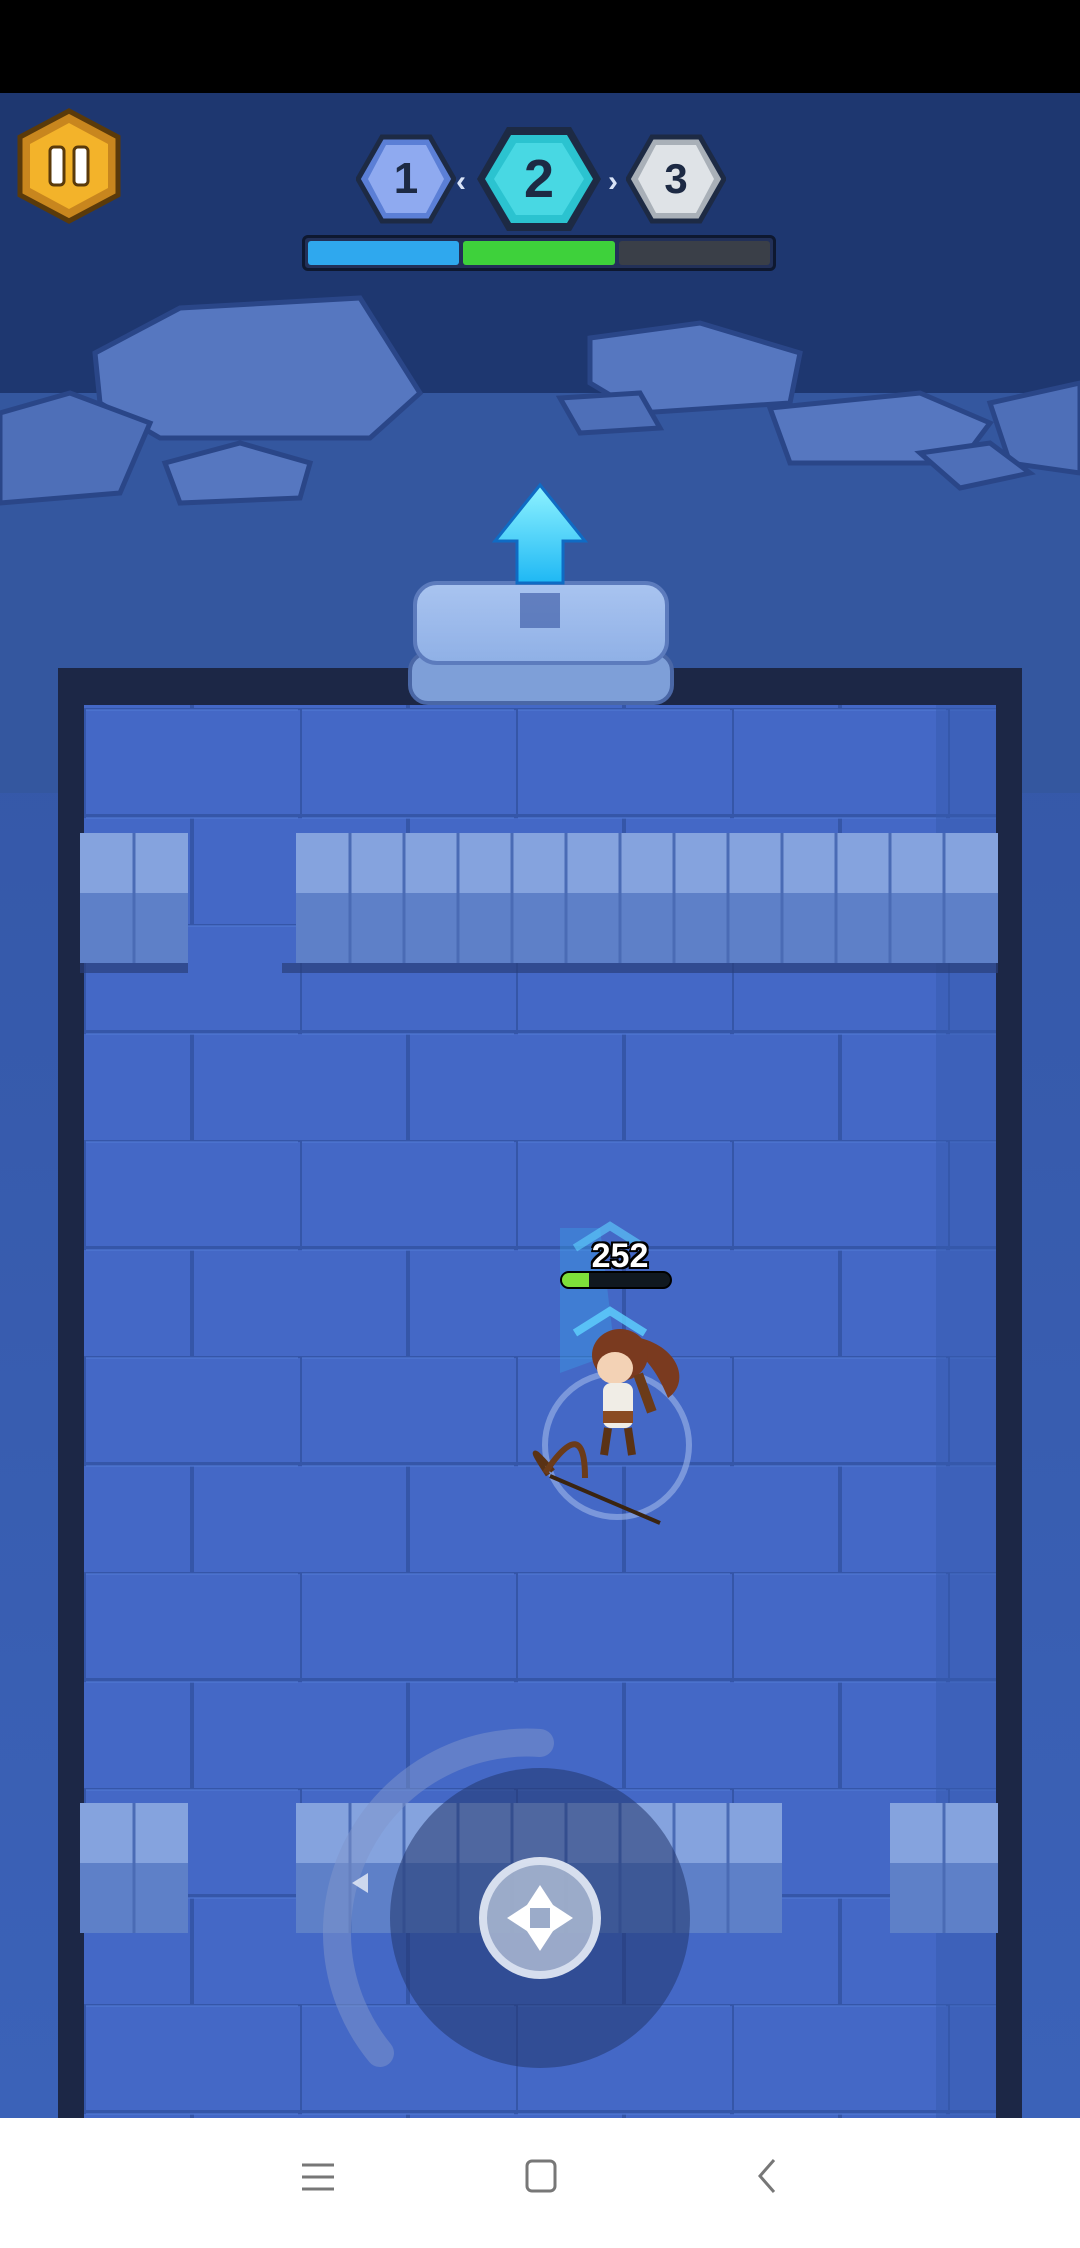 This screenshot has height=2248, width=1080. Describe the element at coordinates (461, 181) in the screenshot. I see `chevron-left-icon: ‹` at that location.